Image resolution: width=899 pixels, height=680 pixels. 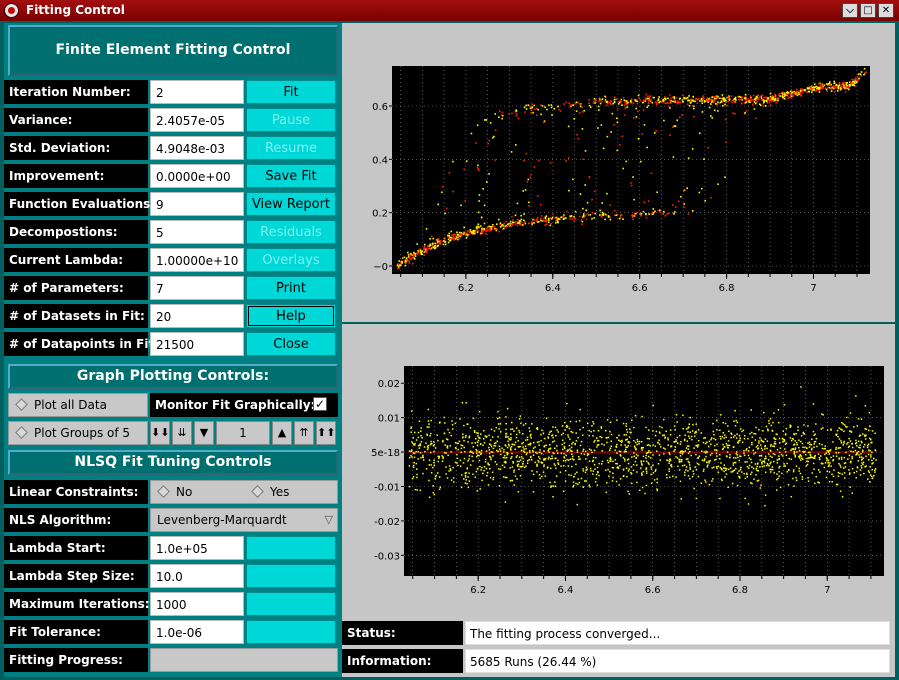 What do you see at coordinates (197, 204) in the screenshot?
I see `function-evaluations-value: 9` at bounding box center [197, 204].